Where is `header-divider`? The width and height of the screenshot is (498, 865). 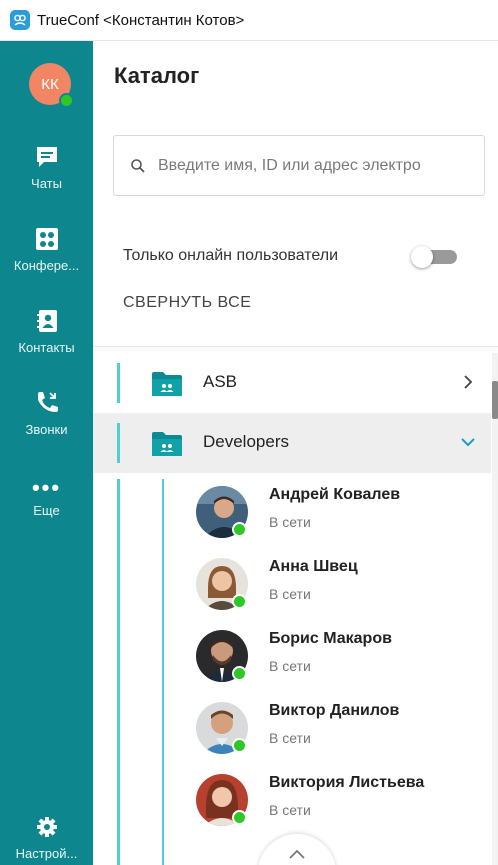 header-divider is located at coordinates (295, 346).